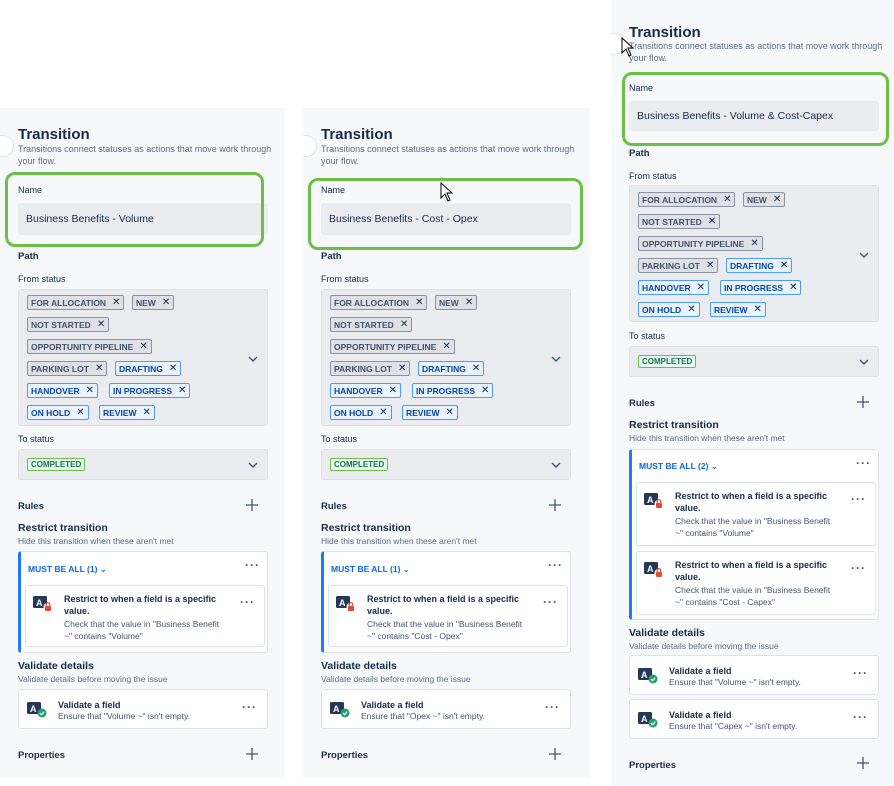 The height and width of the screenshot is (786, 894). Describe the element at coordinates (76, 302) in the screenshot. I see `status-chip: FOR ALLOCATION ✕` at that location.